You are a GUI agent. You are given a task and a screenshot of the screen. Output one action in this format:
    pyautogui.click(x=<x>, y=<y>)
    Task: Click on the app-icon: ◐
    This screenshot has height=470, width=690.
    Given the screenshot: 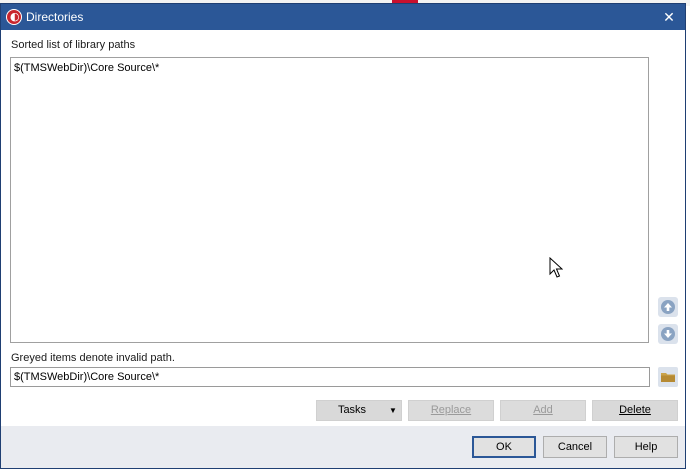 What is the action you would take?
    pyautogui.click(x=14, y=17)
    